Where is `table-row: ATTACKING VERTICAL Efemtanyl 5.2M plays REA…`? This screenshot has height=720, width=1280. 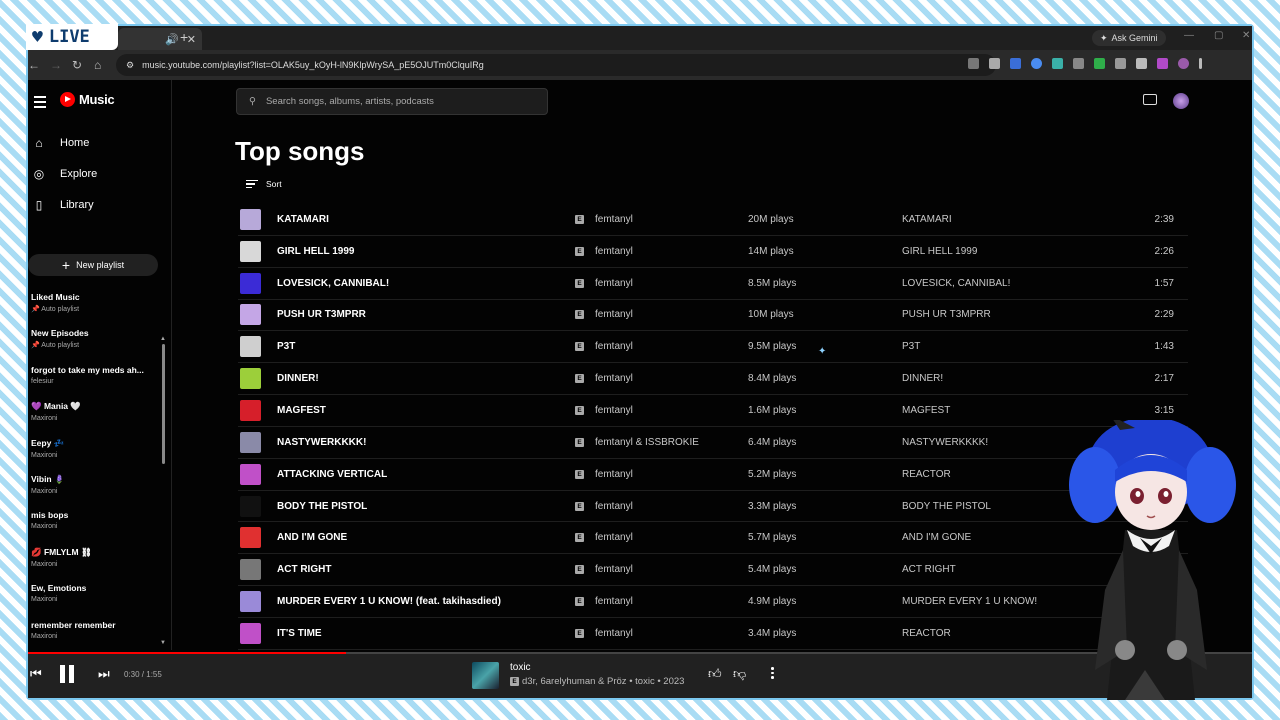
table-row: ATTACKING VERTICAL Efemtanyl 5.2M plays REA… is located at coordinates (713, 475).